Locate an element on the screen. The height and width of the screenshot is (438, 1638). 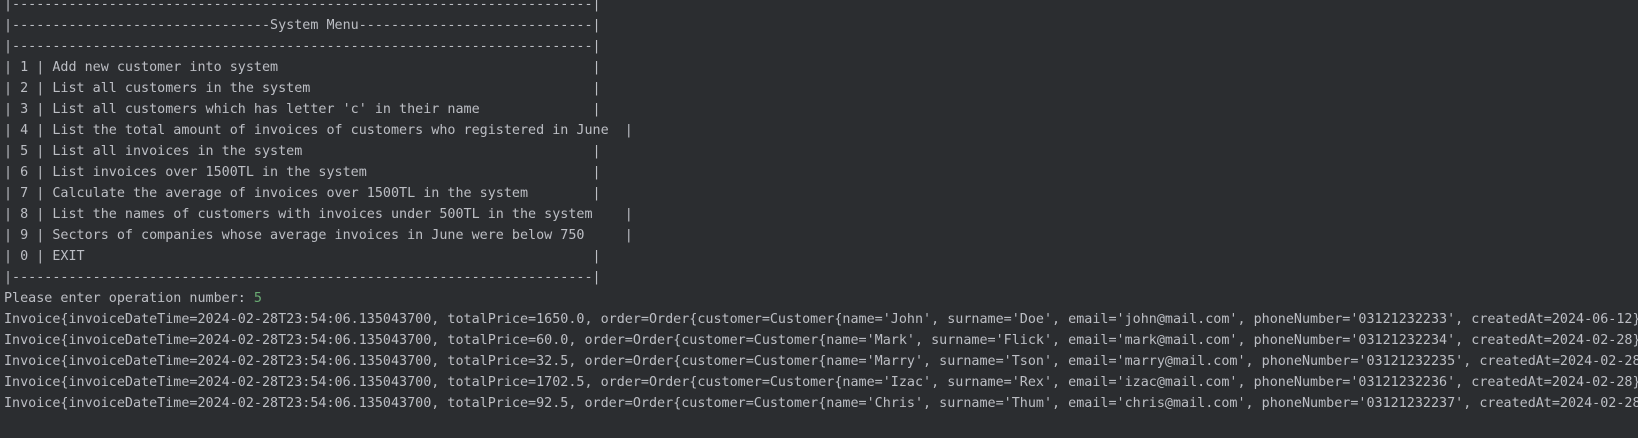
menu-option-1: | 1 | Add new customer into system | is located at coordinates (302, 67).